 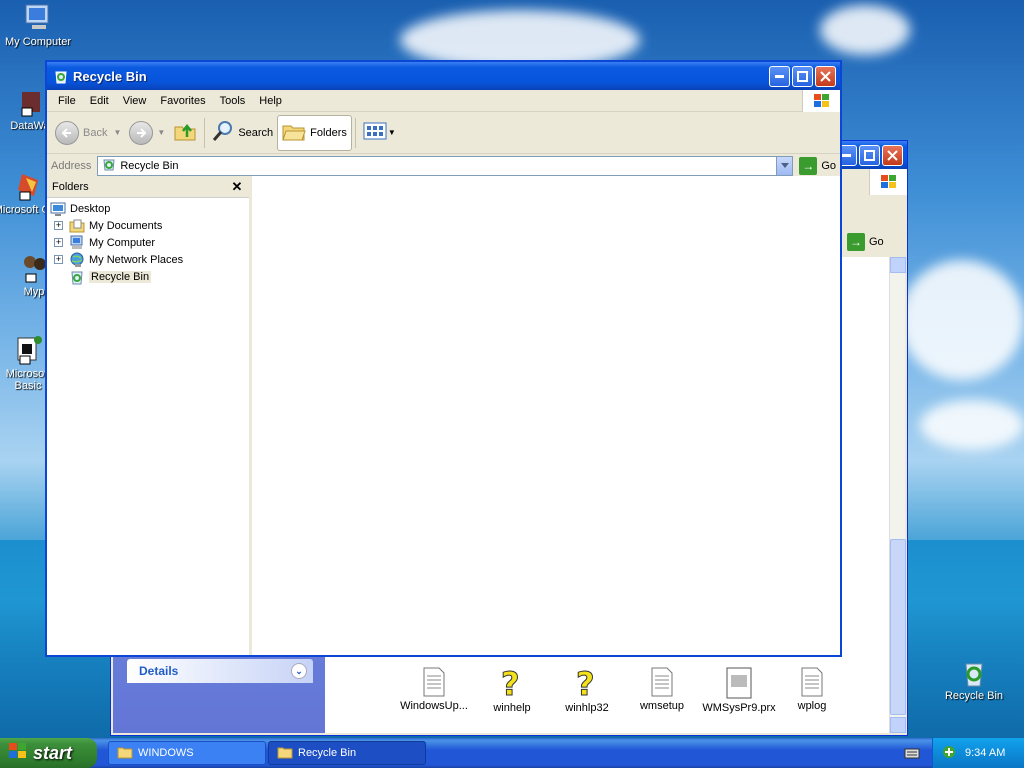 I want to click on menu-view: View, so click(x=135, y=101).